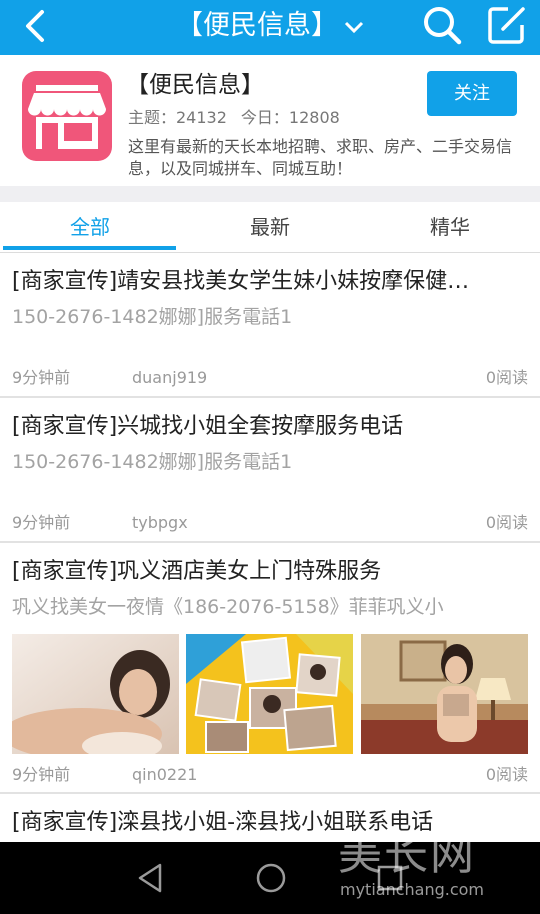 This screenshot has height=914, width=540. What do you see at coordinates (197, 571) in the screenshot?
I see `post-title: [商家宣传]巩义酒店美女上门特殊服务` at bounding box center [197, 571].